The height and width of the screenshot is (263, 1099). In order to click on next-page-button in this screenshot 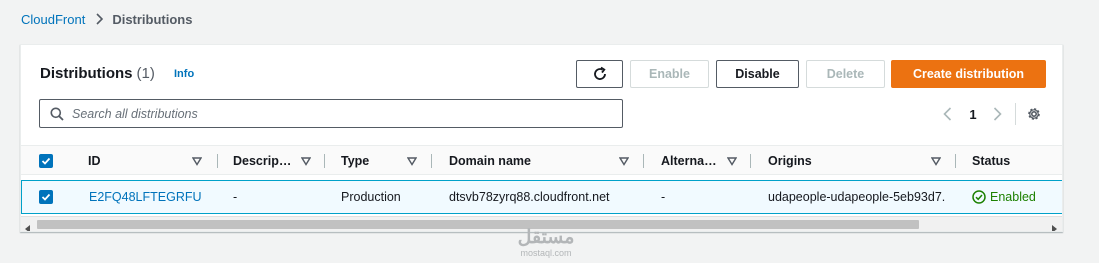, I will do `click(997, 114)`.